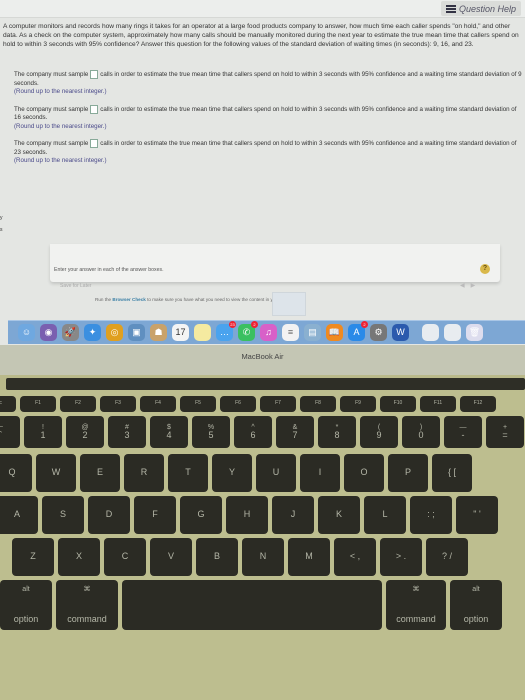 The width and height of the screenshot is (525, 700). What do you see at coordinates (48, 332) in the screenshot?
I see `dock-siri-icon: ◉` at bounding box center [48, 332].